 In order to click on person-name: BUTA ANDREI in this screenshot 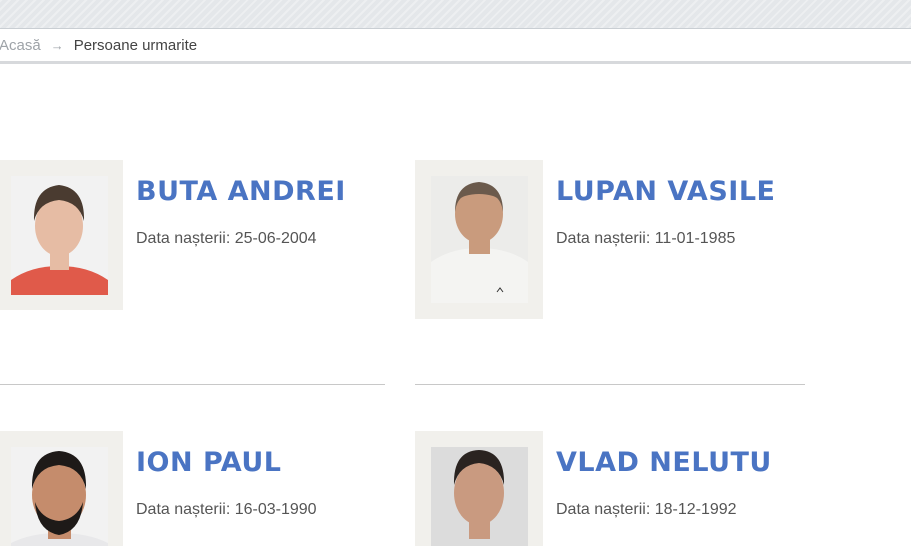, I will do `click(241, 191)`.